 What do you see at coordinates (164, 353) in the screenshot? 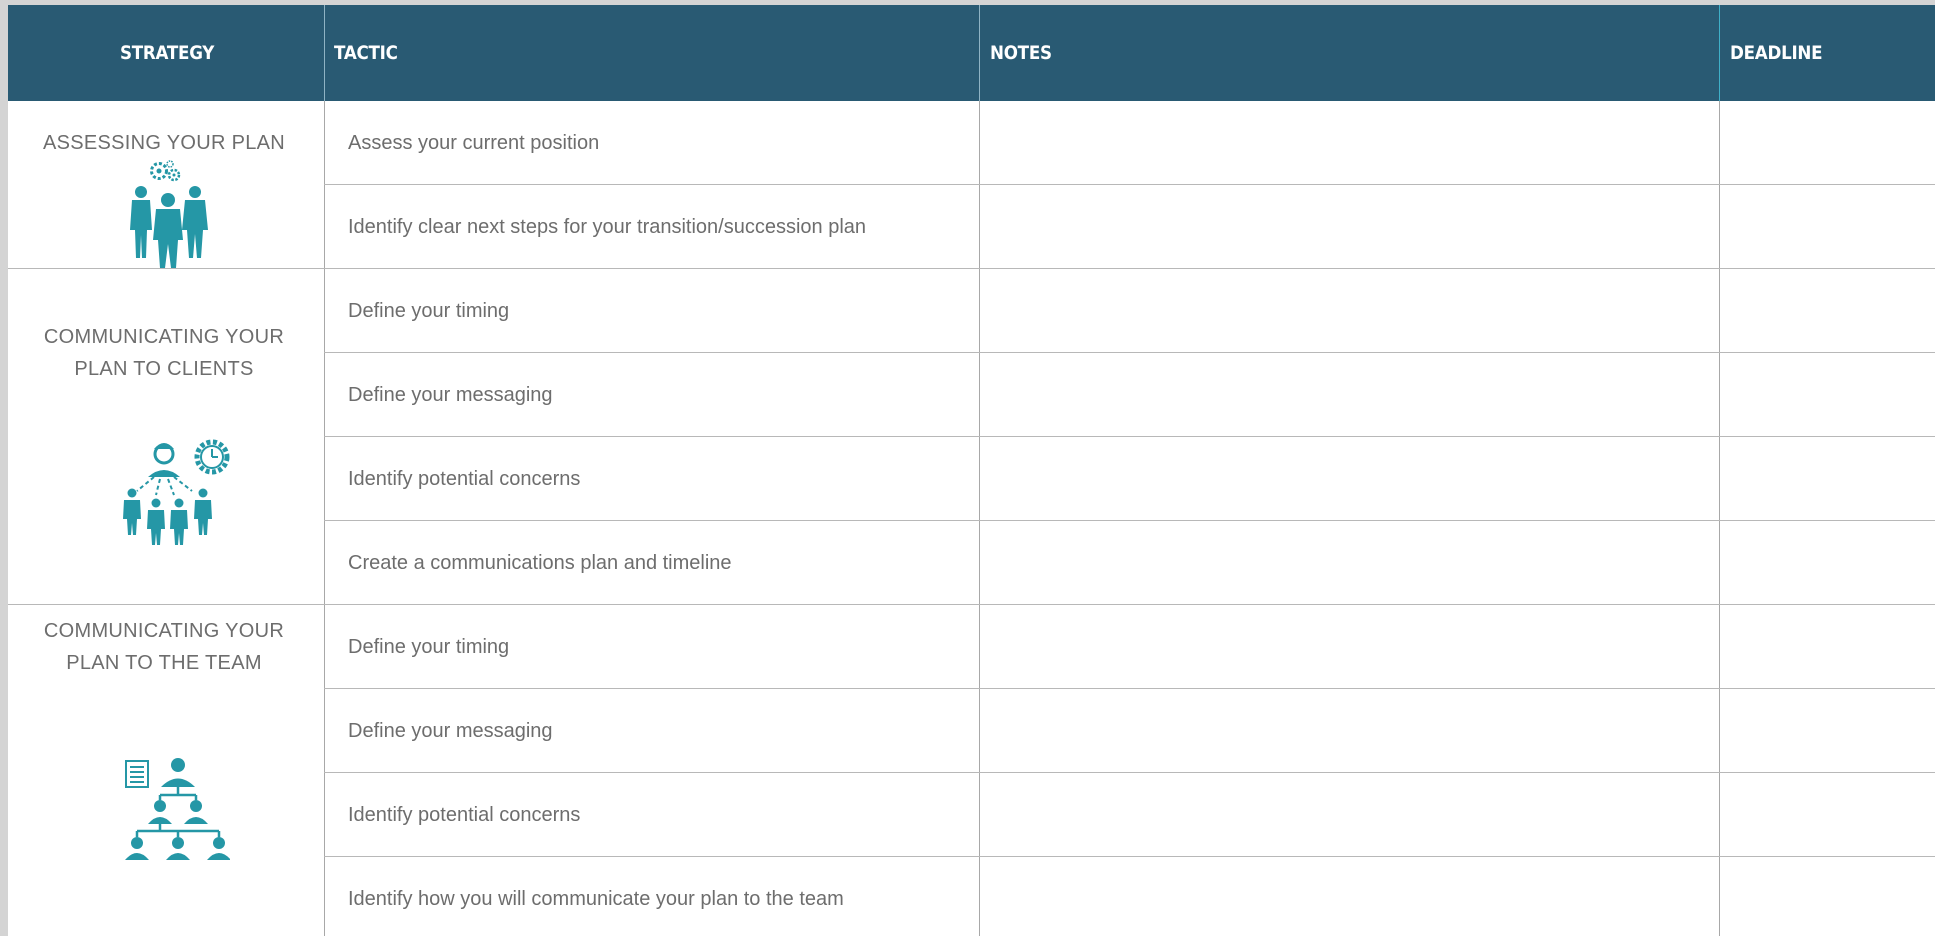
I see `strategy-label: COMMUNICATING YOUR PLAN TO CLIENTS` at bounding box center [164, 353].